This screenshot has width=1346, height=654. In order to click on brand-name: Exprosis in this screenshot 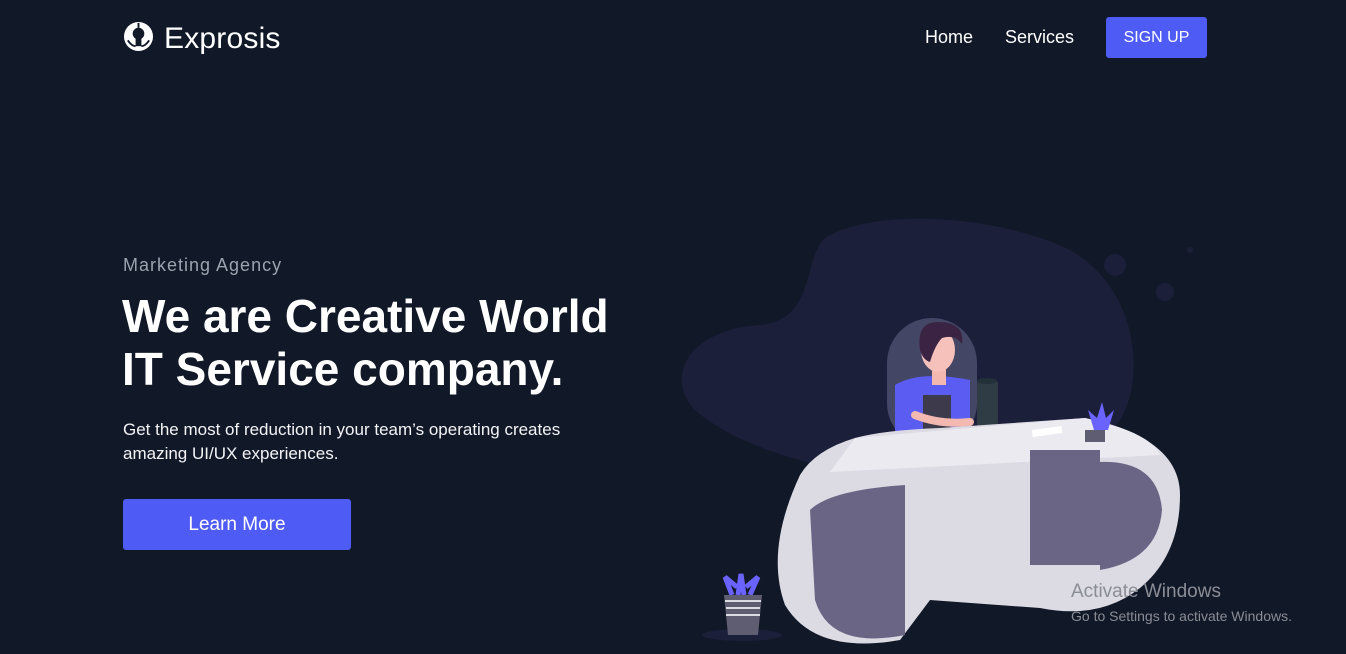, I will do `click(222, 38)`.